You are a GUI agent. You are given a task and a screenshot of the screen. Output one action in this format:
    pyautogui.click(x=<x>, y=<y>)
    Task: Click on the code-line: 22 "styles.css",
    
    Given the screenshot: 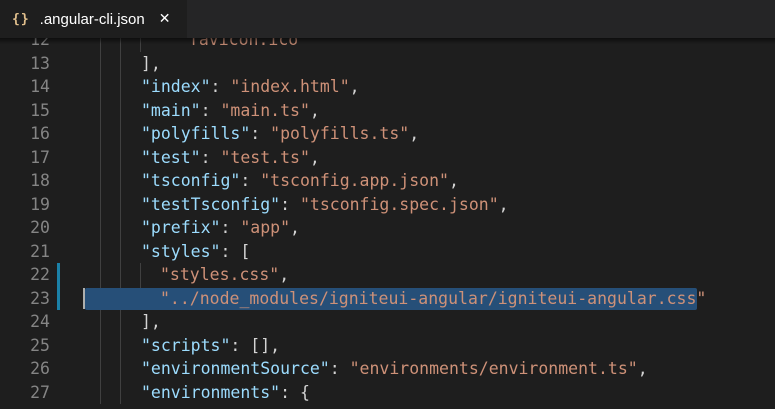 What is the action you would take?
    pyautogui.click(x=387, y=275)
    